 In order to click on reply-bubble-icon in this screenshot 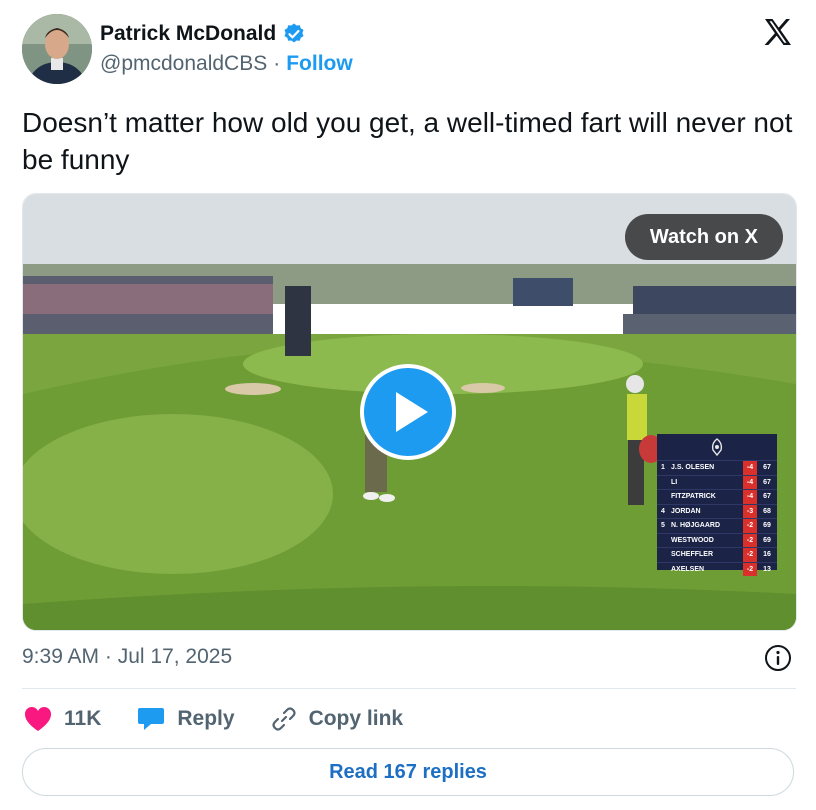, I will do `click(151, 719)`.